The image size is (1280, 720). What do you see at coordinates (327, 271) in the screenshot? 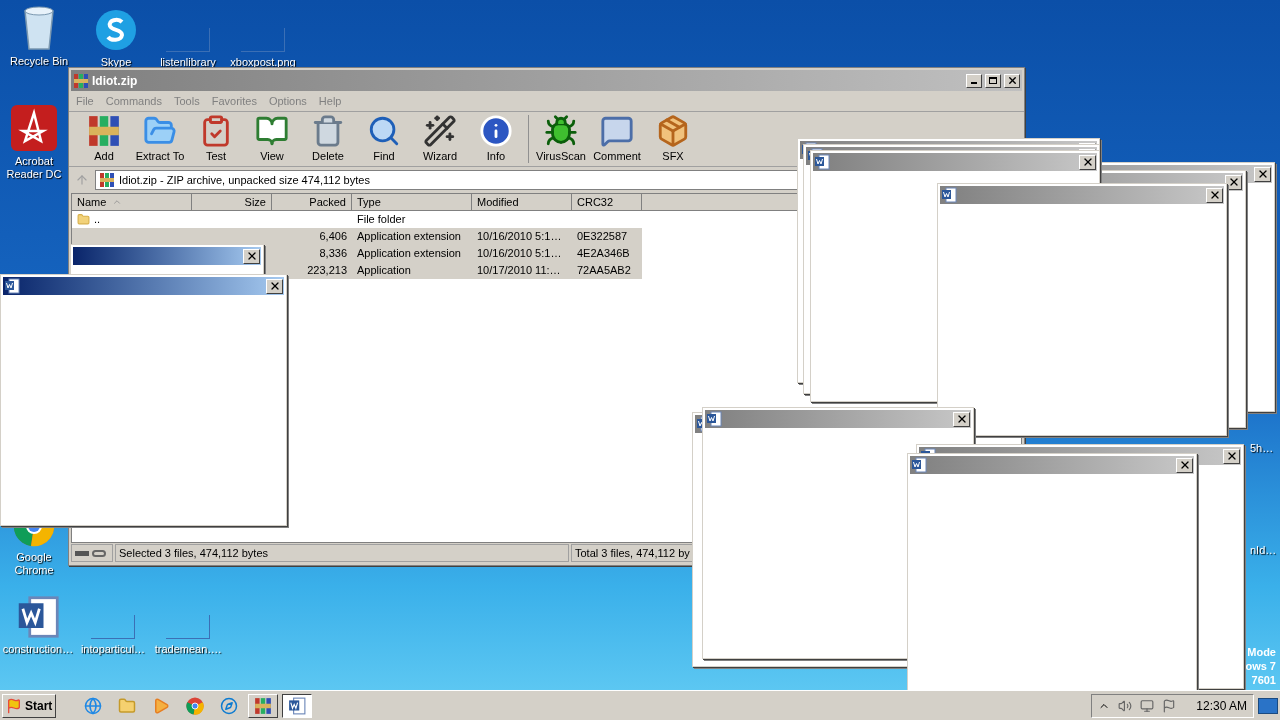
I see `table-cell-text: 223,213` at bounding box center [327, 271].